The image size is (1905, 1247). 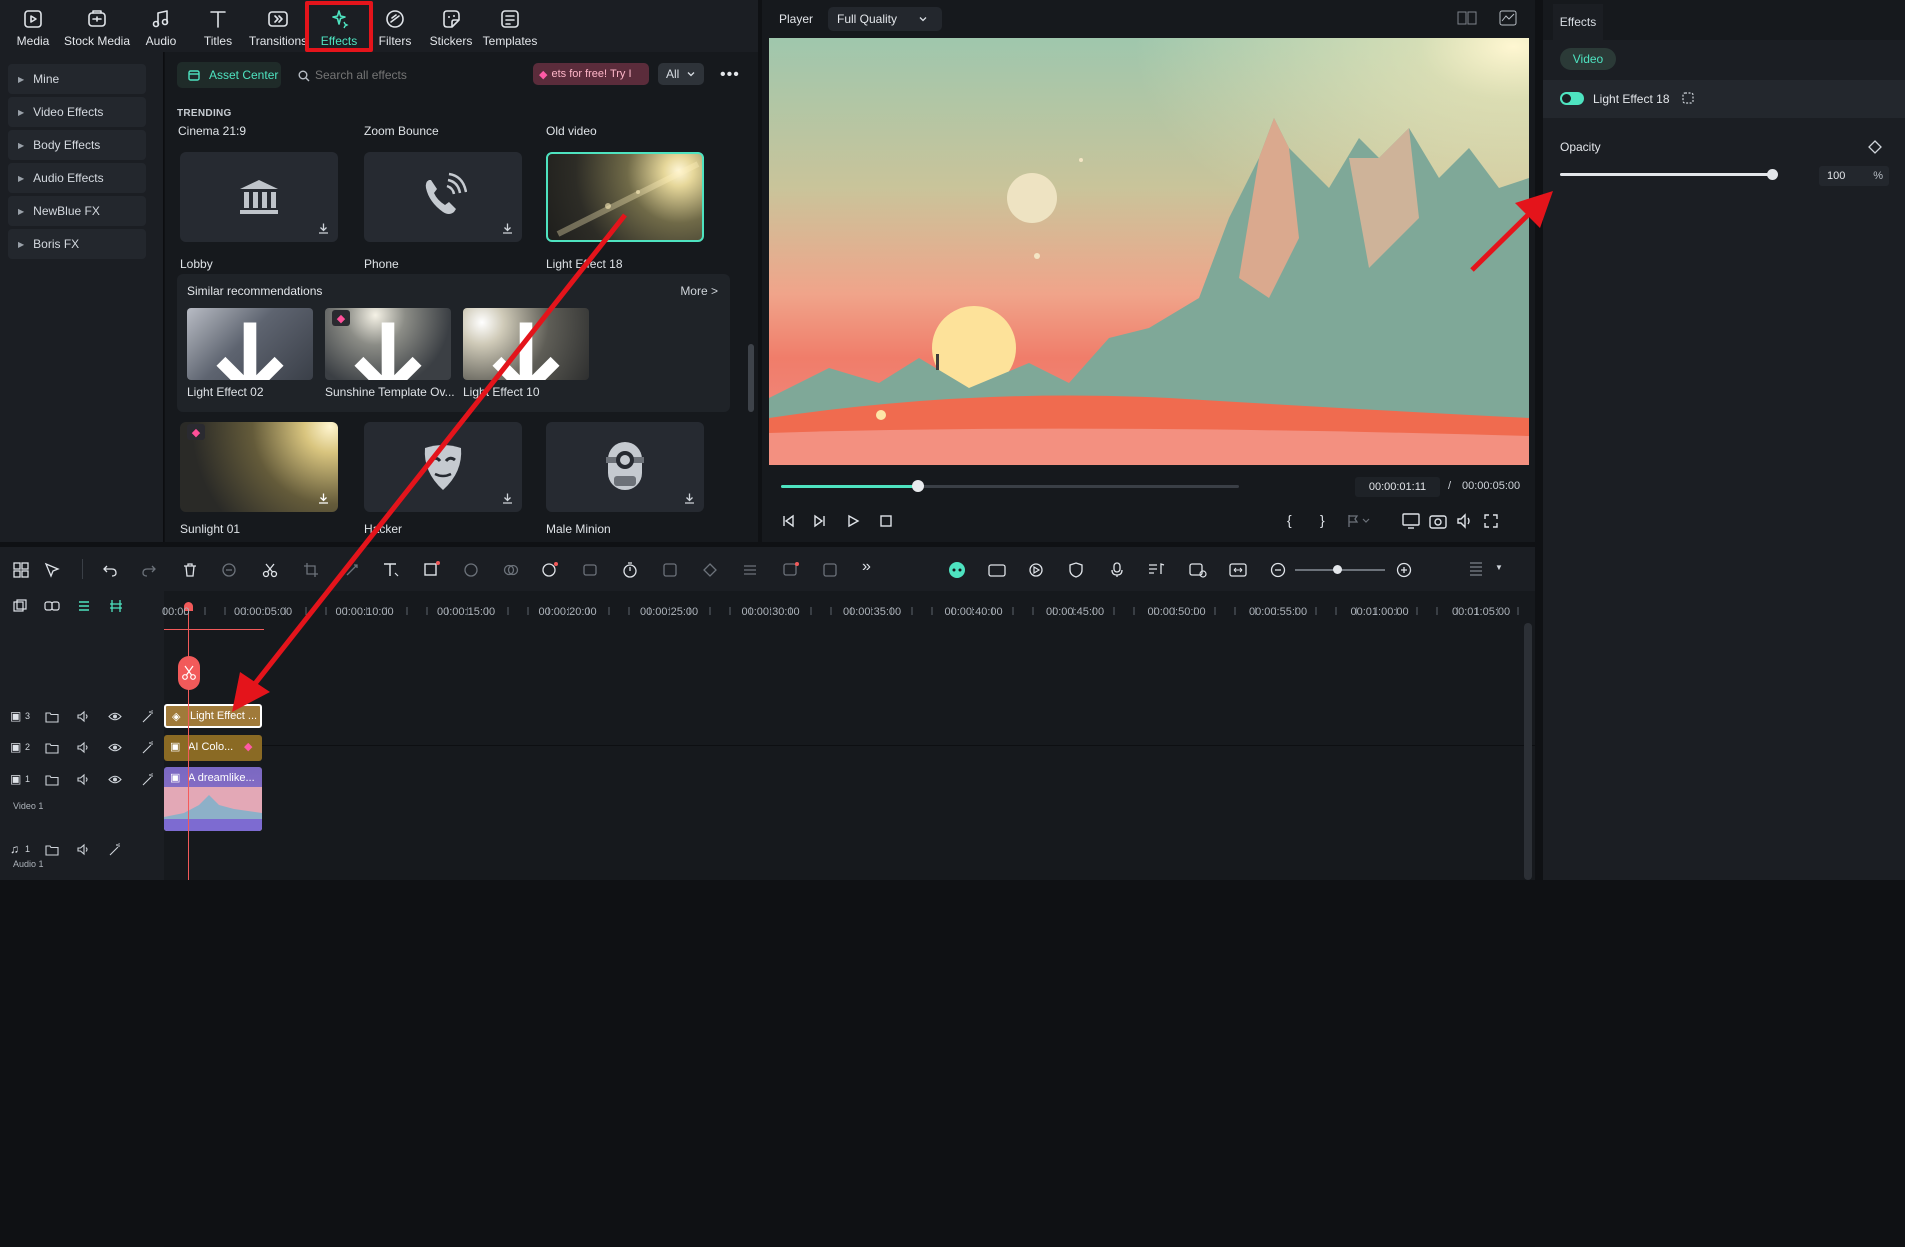 What do you see at coordinates (699, 291) in the screenshot?
I see `more-link: More >` at bounding box center [699, 291].